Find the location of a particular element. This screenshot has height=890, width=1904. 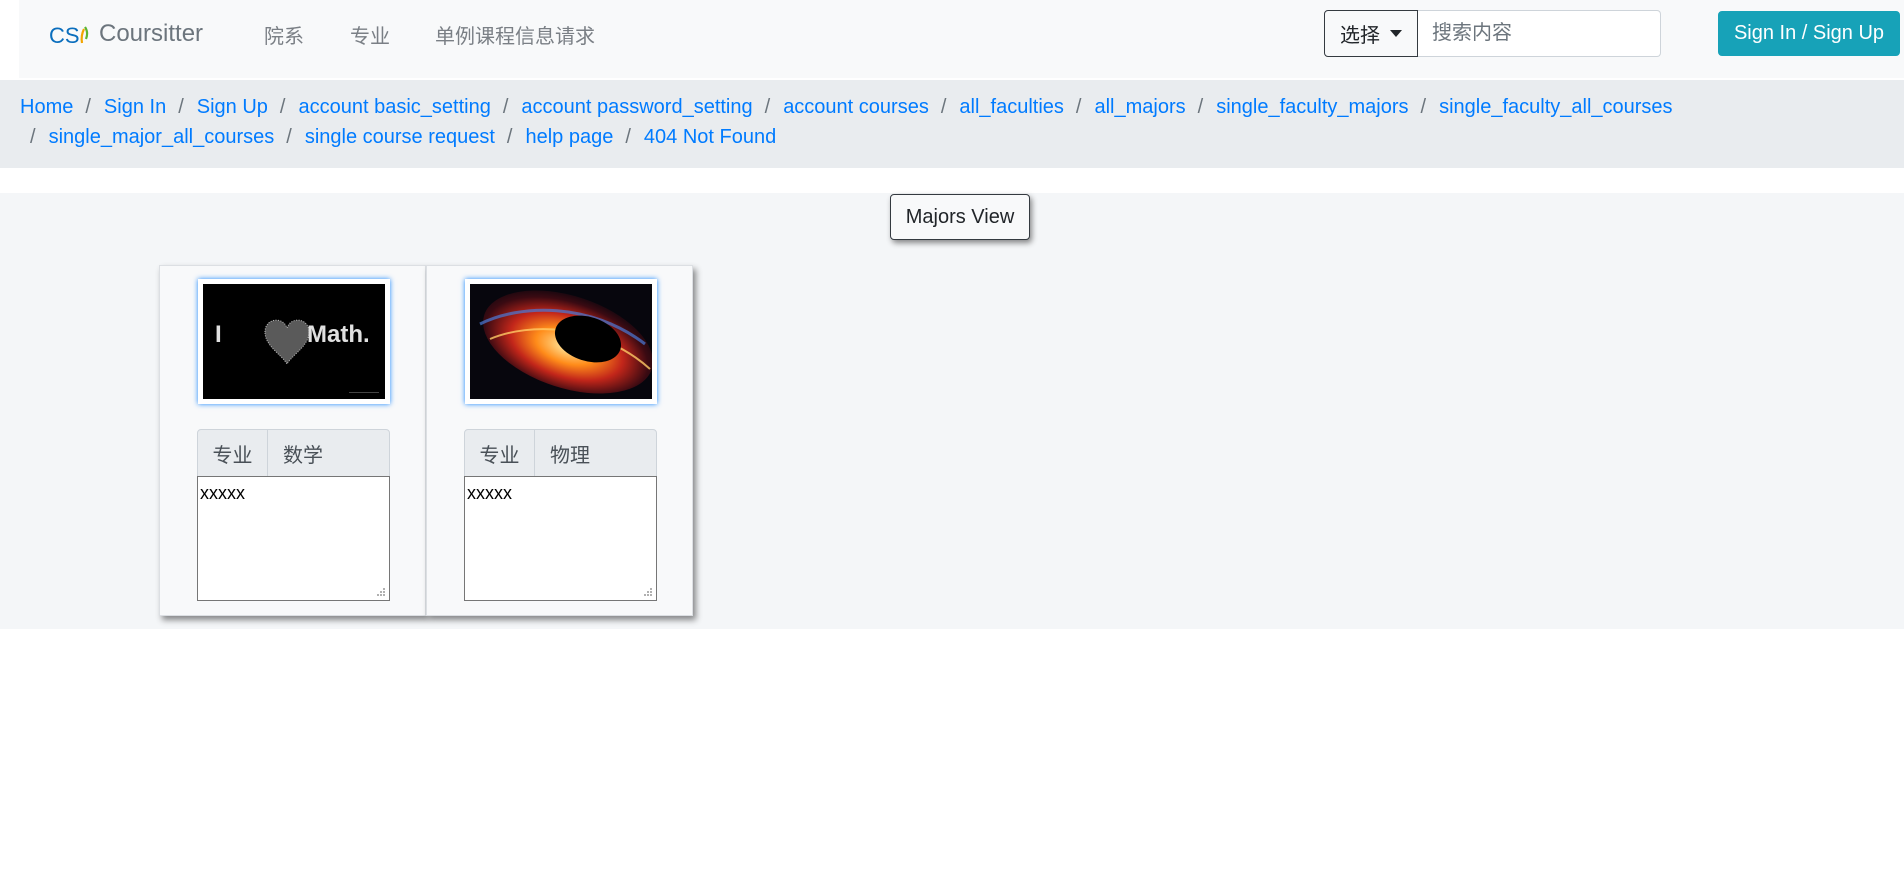

svg-text: Math. is located at coordinates (338, 334).